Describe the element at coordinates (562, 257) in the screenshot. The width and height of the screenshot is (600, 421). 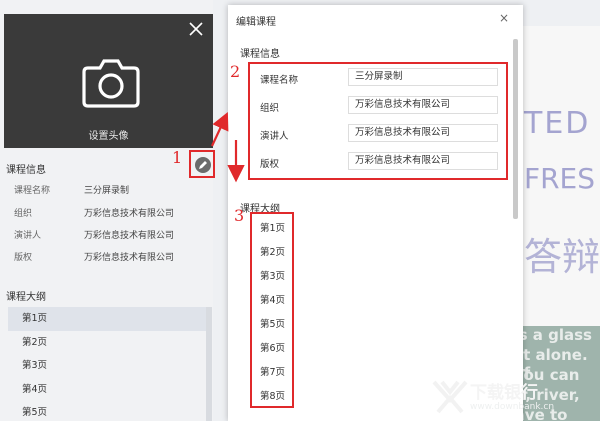
I see `slide-text: 答辩` at that location.